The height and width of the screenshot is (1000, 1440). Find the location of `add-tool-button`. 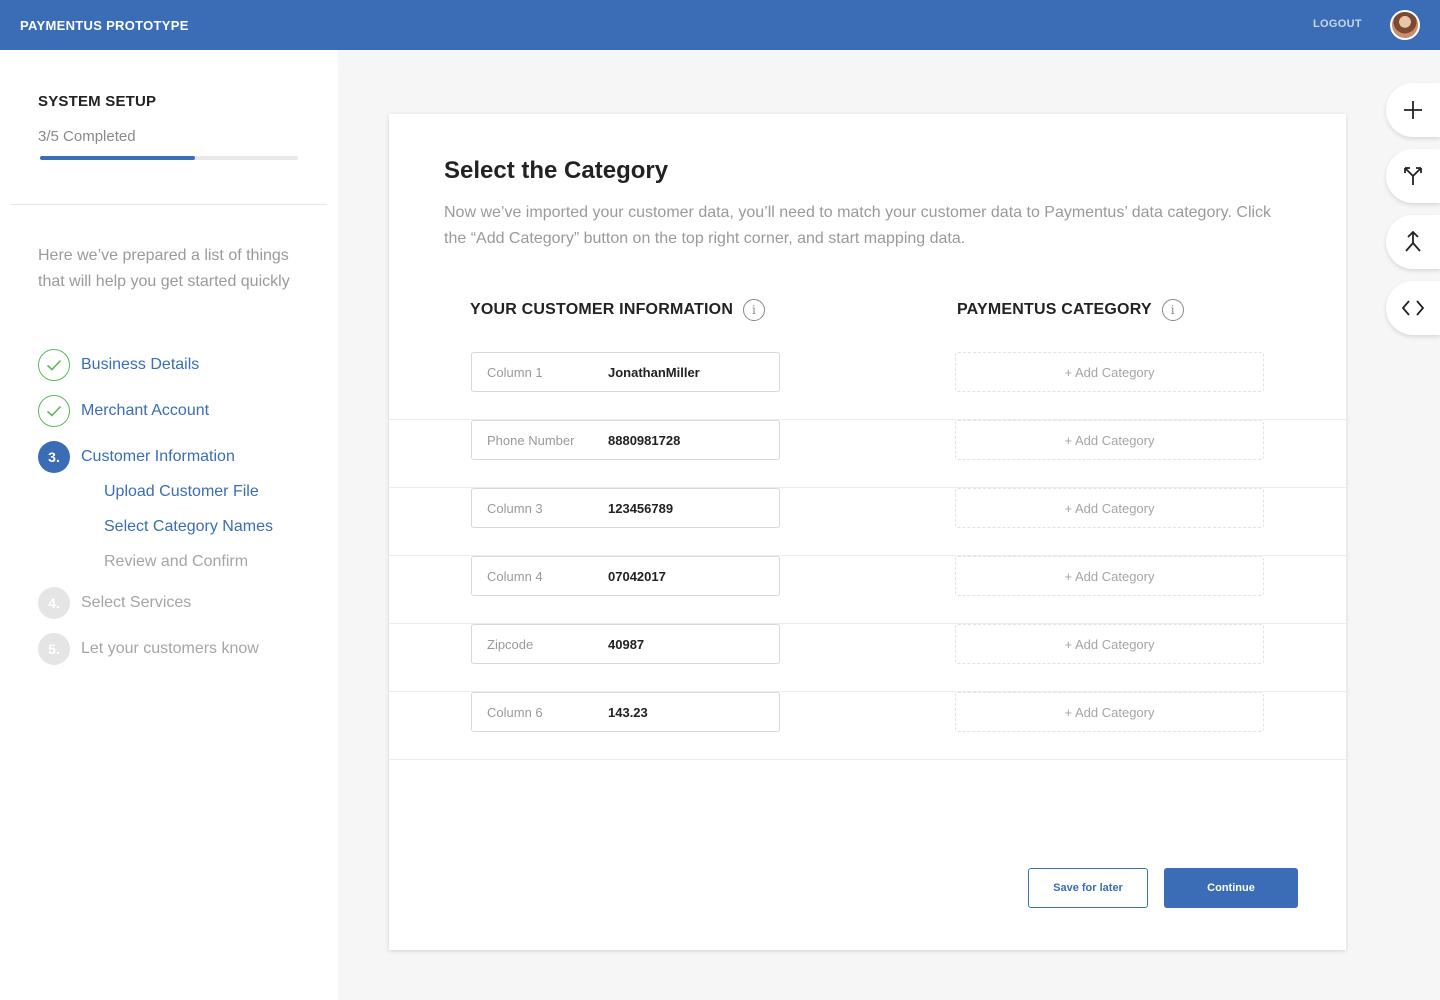

add-tool-button is located at coordinates (1413, 110).